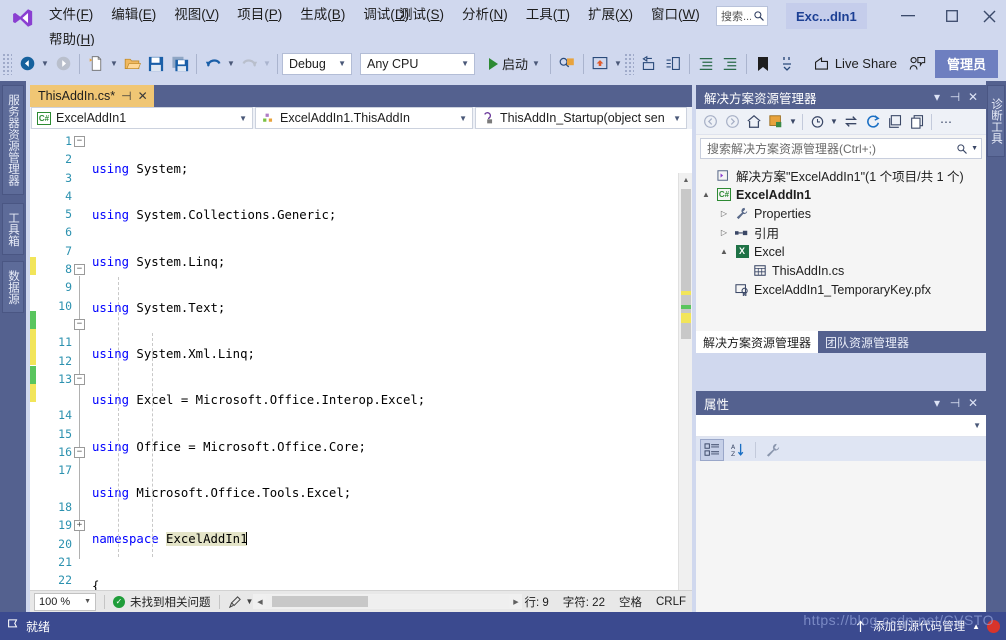 The image size is (1006, 640). I want to click on error-filter-button: ▼, so click(240, 601).